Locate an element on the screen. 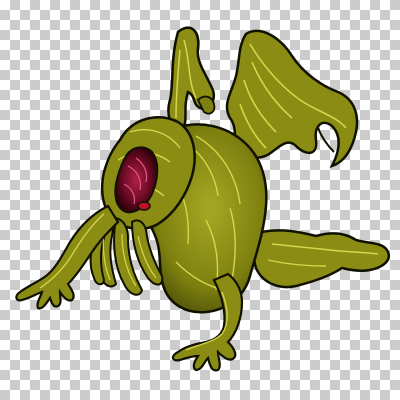 The image size is (400, 400). eye is located at coordinates (144, 206).